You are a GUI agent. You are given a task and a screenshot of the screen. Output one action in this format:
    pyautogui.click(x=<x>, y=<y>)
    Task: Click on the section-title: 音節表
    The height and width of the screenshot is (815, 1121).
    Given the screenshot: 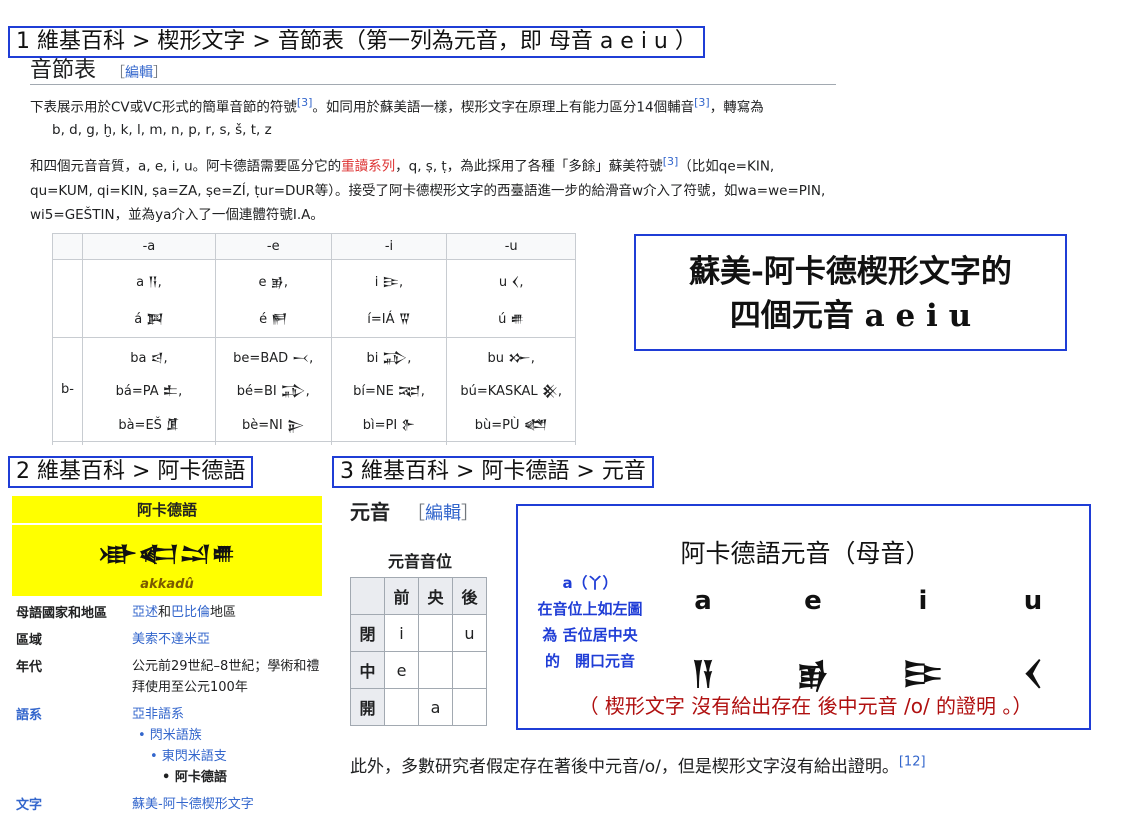 What is the action you would take?
    pyautogui.click(x=63, y=70)
    